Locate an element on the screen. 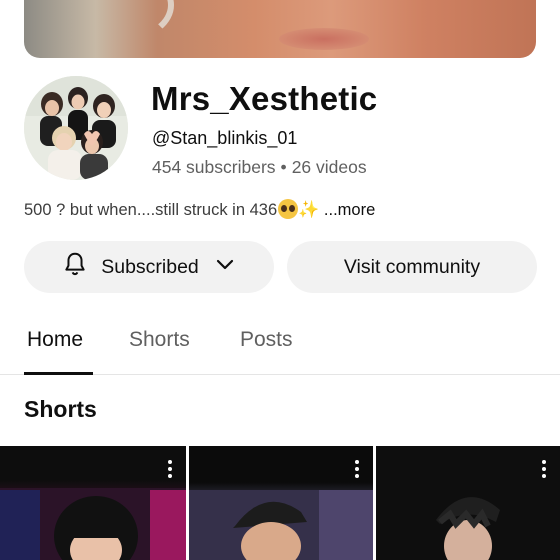  channel-name: Mrs_Xesthetic is located at coordinates (264, 98).